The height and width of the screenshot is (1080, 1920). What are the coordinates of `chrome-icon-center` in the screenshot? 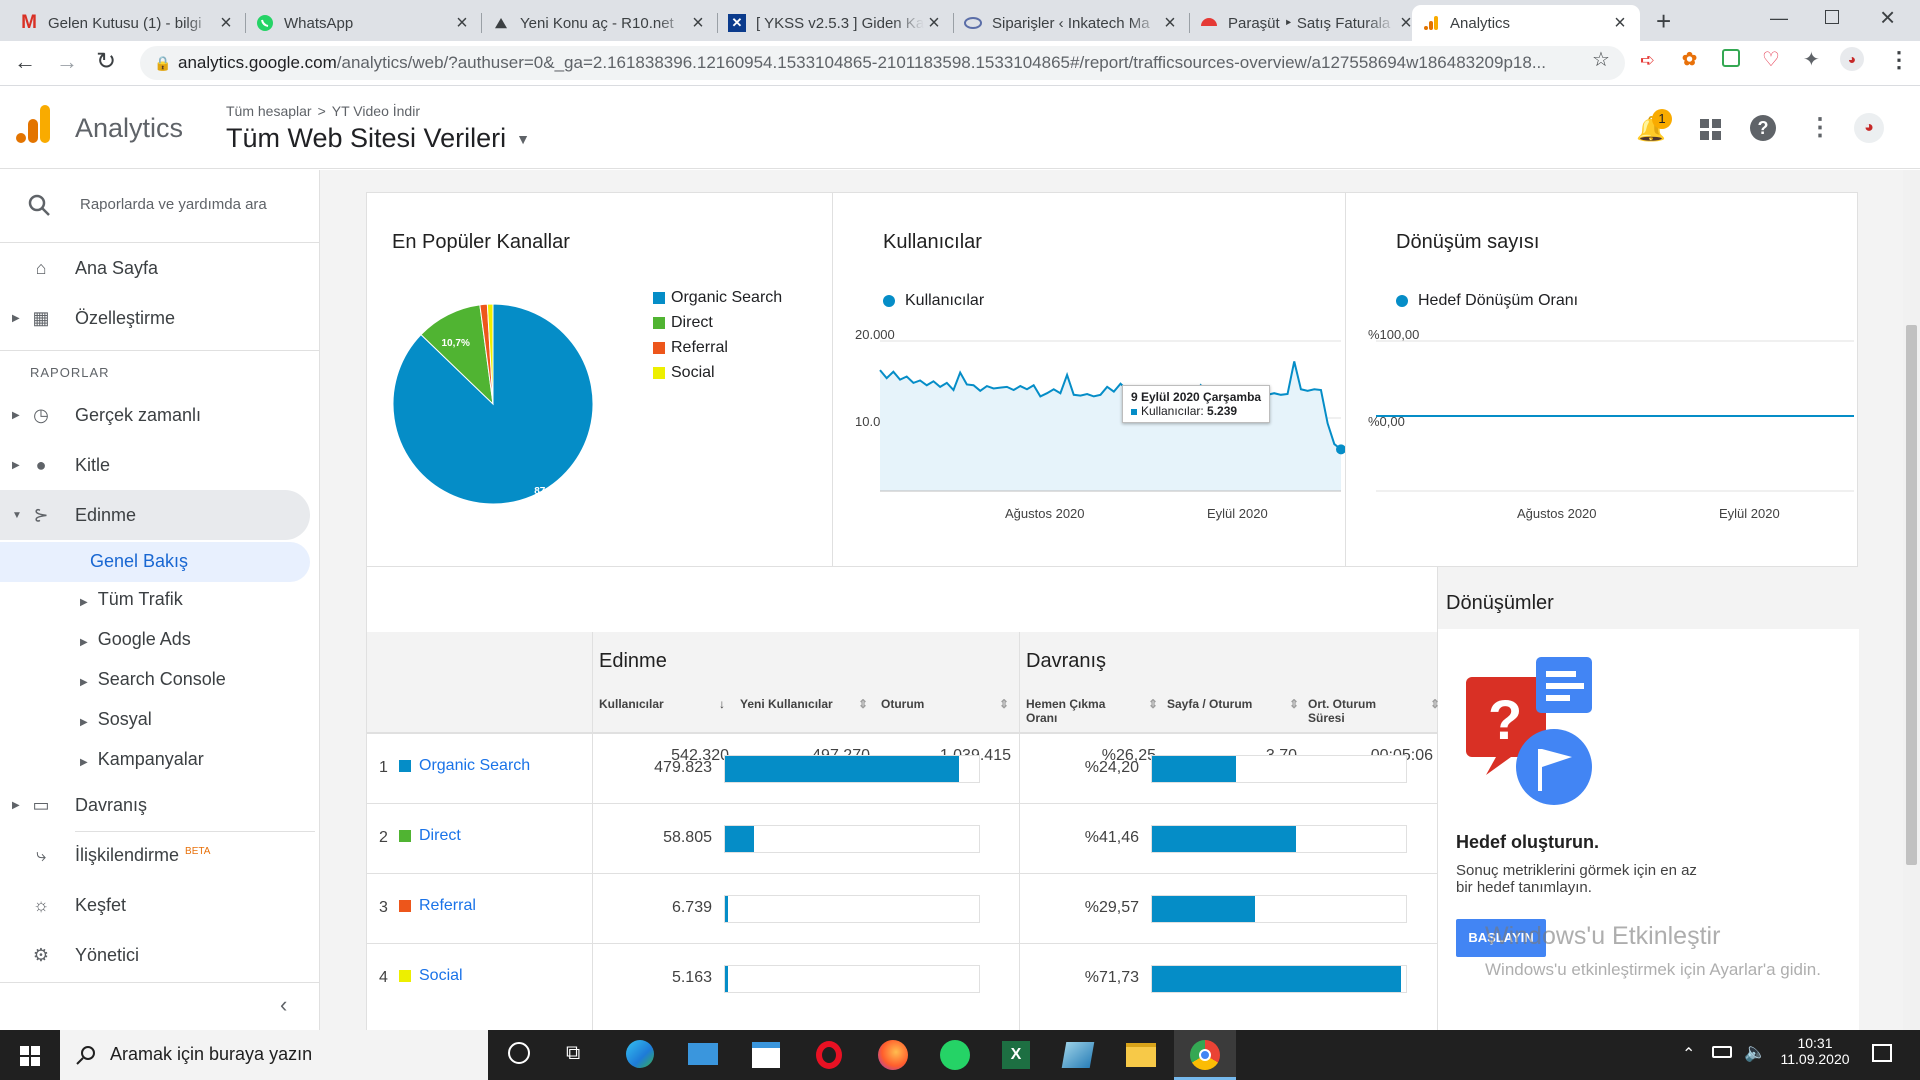 It's located at (1205, 1055).